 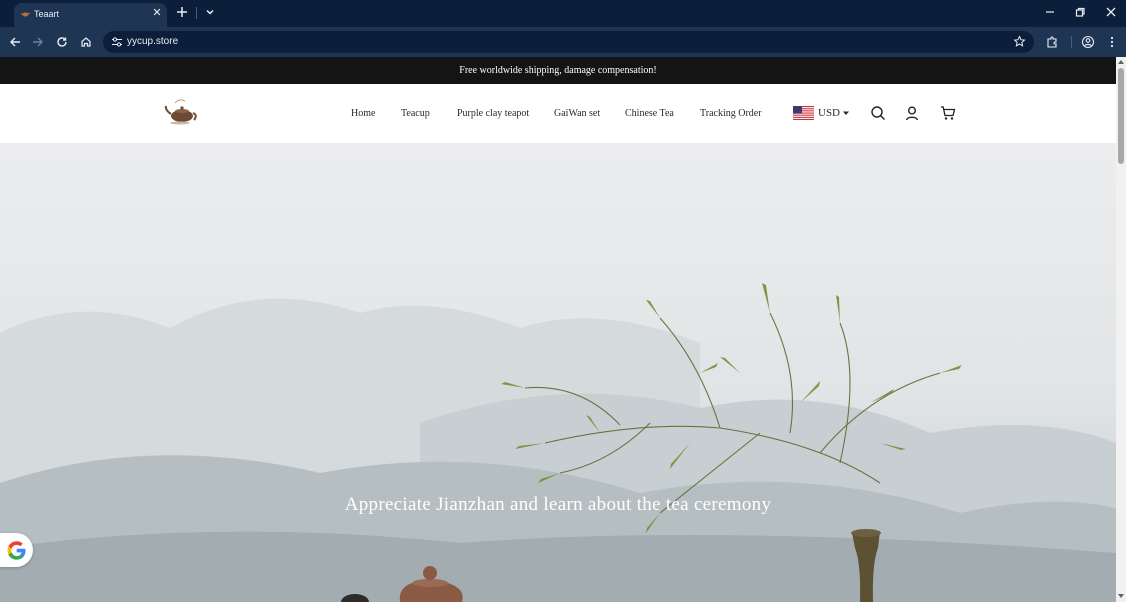 What do you see at coordinates (1071, 42) in the screenshot?
I see `toolbar-divider` at bounding box center [1071, 42].